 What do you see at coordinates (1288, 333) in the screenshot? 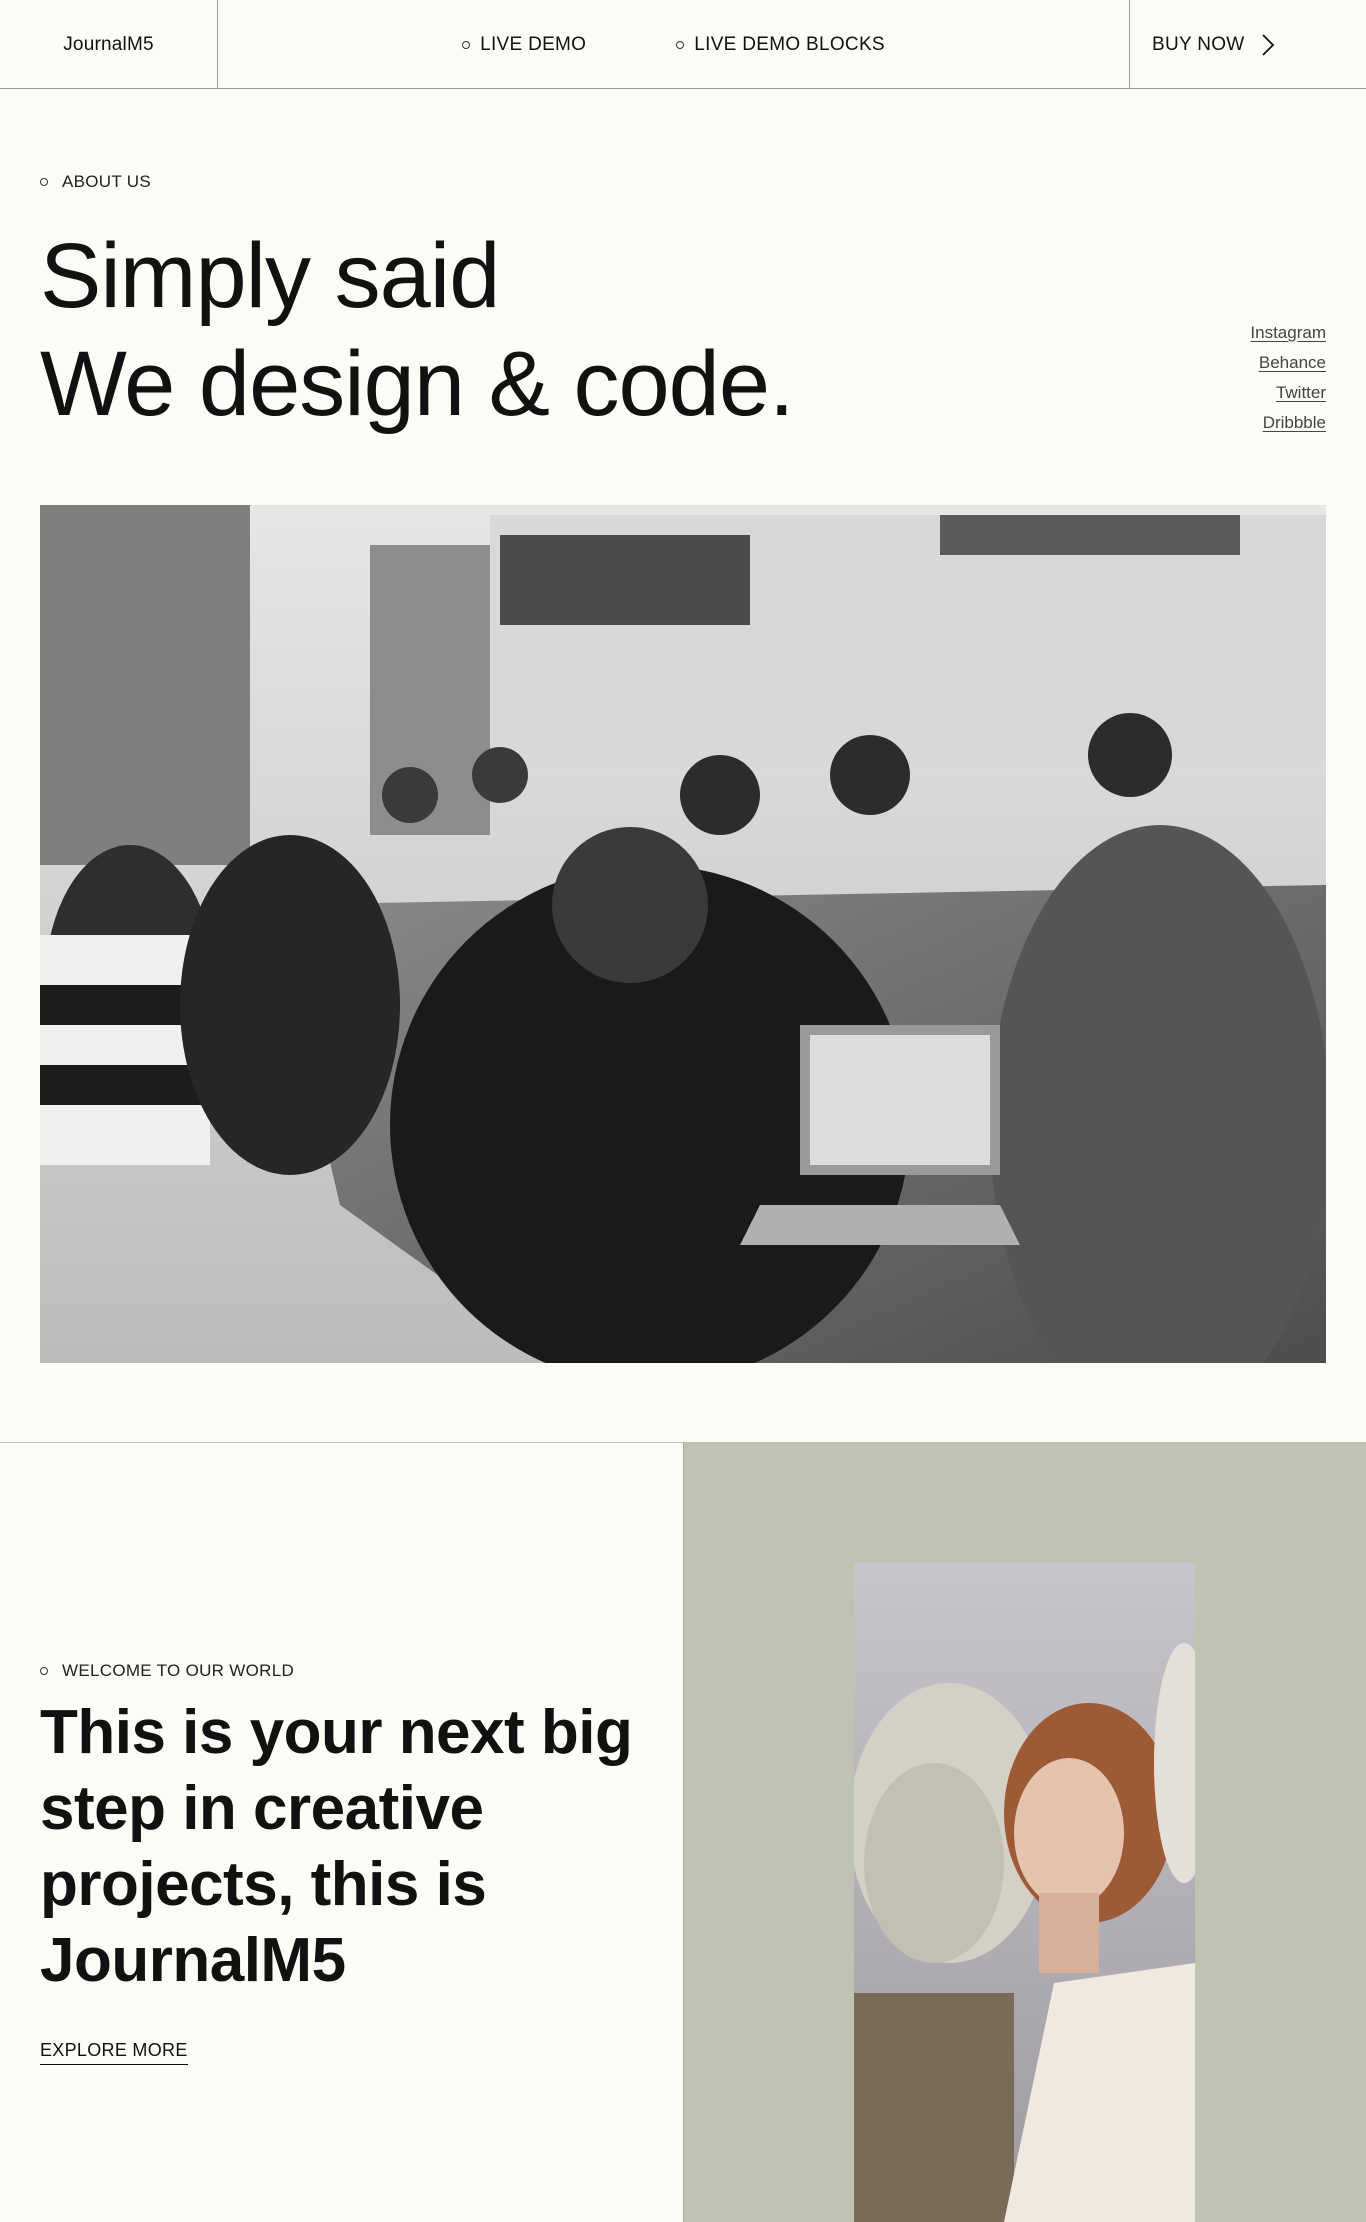
I see `social-link-instagram: Instagram` at bounding box center [1288, 333].